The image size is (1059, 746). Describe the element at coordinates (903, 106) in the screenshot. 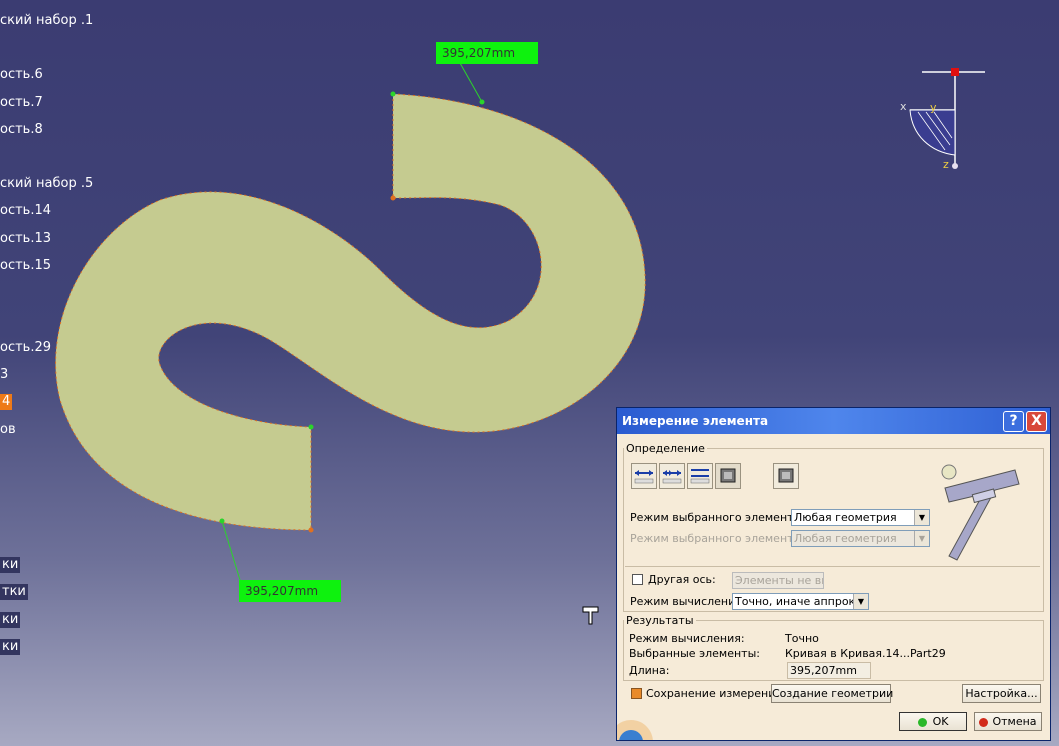

I see `svg-text: x` at that location.